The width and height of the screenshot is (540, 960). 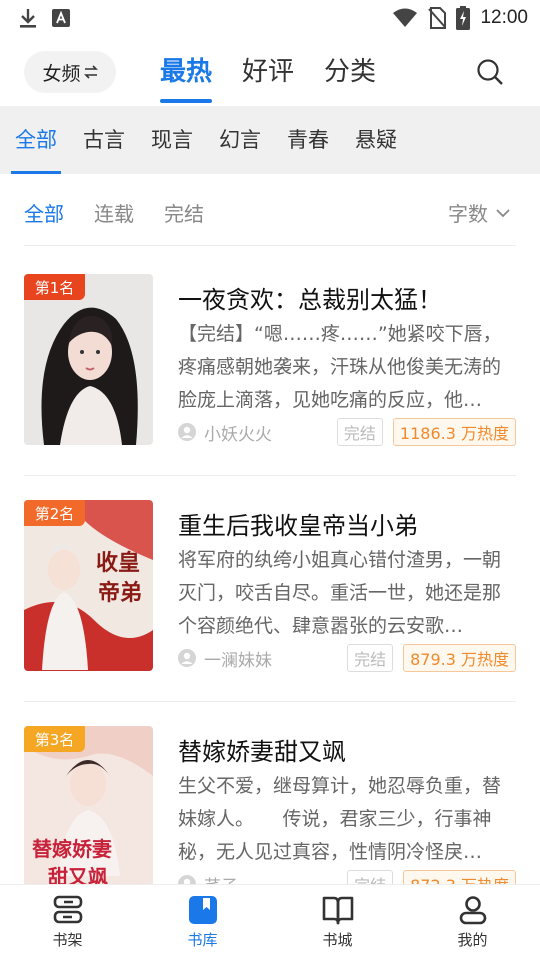 I want to click on book-title: 一夜贪欢：总裁别太猛！, so click(x=310, y=297).